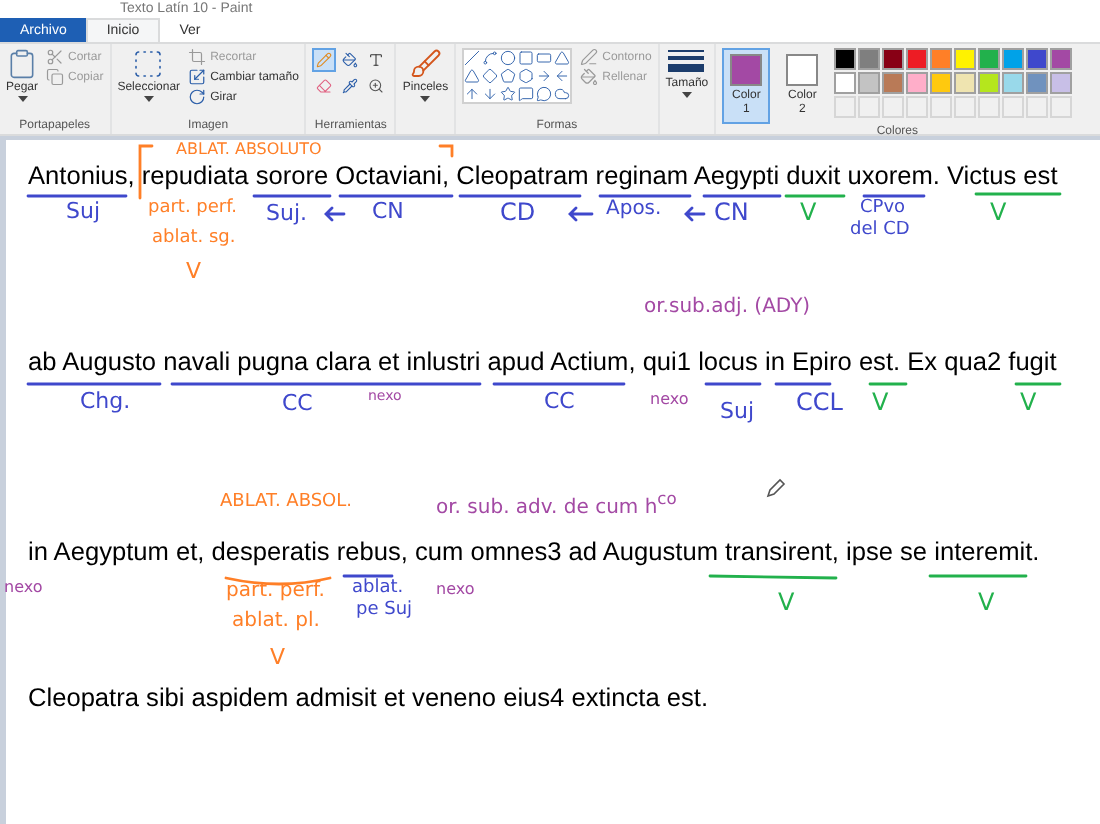 Image resolution: width=1100 pixels, height=824 pixels. Describe the element at coordinates (369, 697) in the screenshot. I see `latin-text-line: Cleopatra sibi aspidem admisit et veneno eius4 extincta est.` at that location.